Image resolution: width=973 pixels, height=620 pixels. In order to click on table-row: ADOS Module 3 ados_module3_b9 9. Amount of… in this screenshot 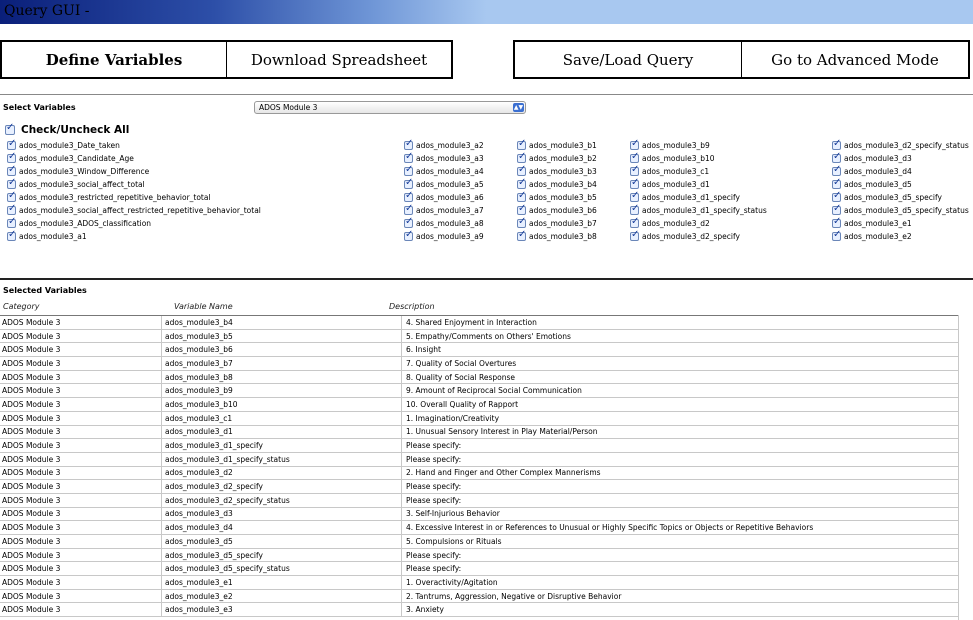, I will do `click(479, 391)`.